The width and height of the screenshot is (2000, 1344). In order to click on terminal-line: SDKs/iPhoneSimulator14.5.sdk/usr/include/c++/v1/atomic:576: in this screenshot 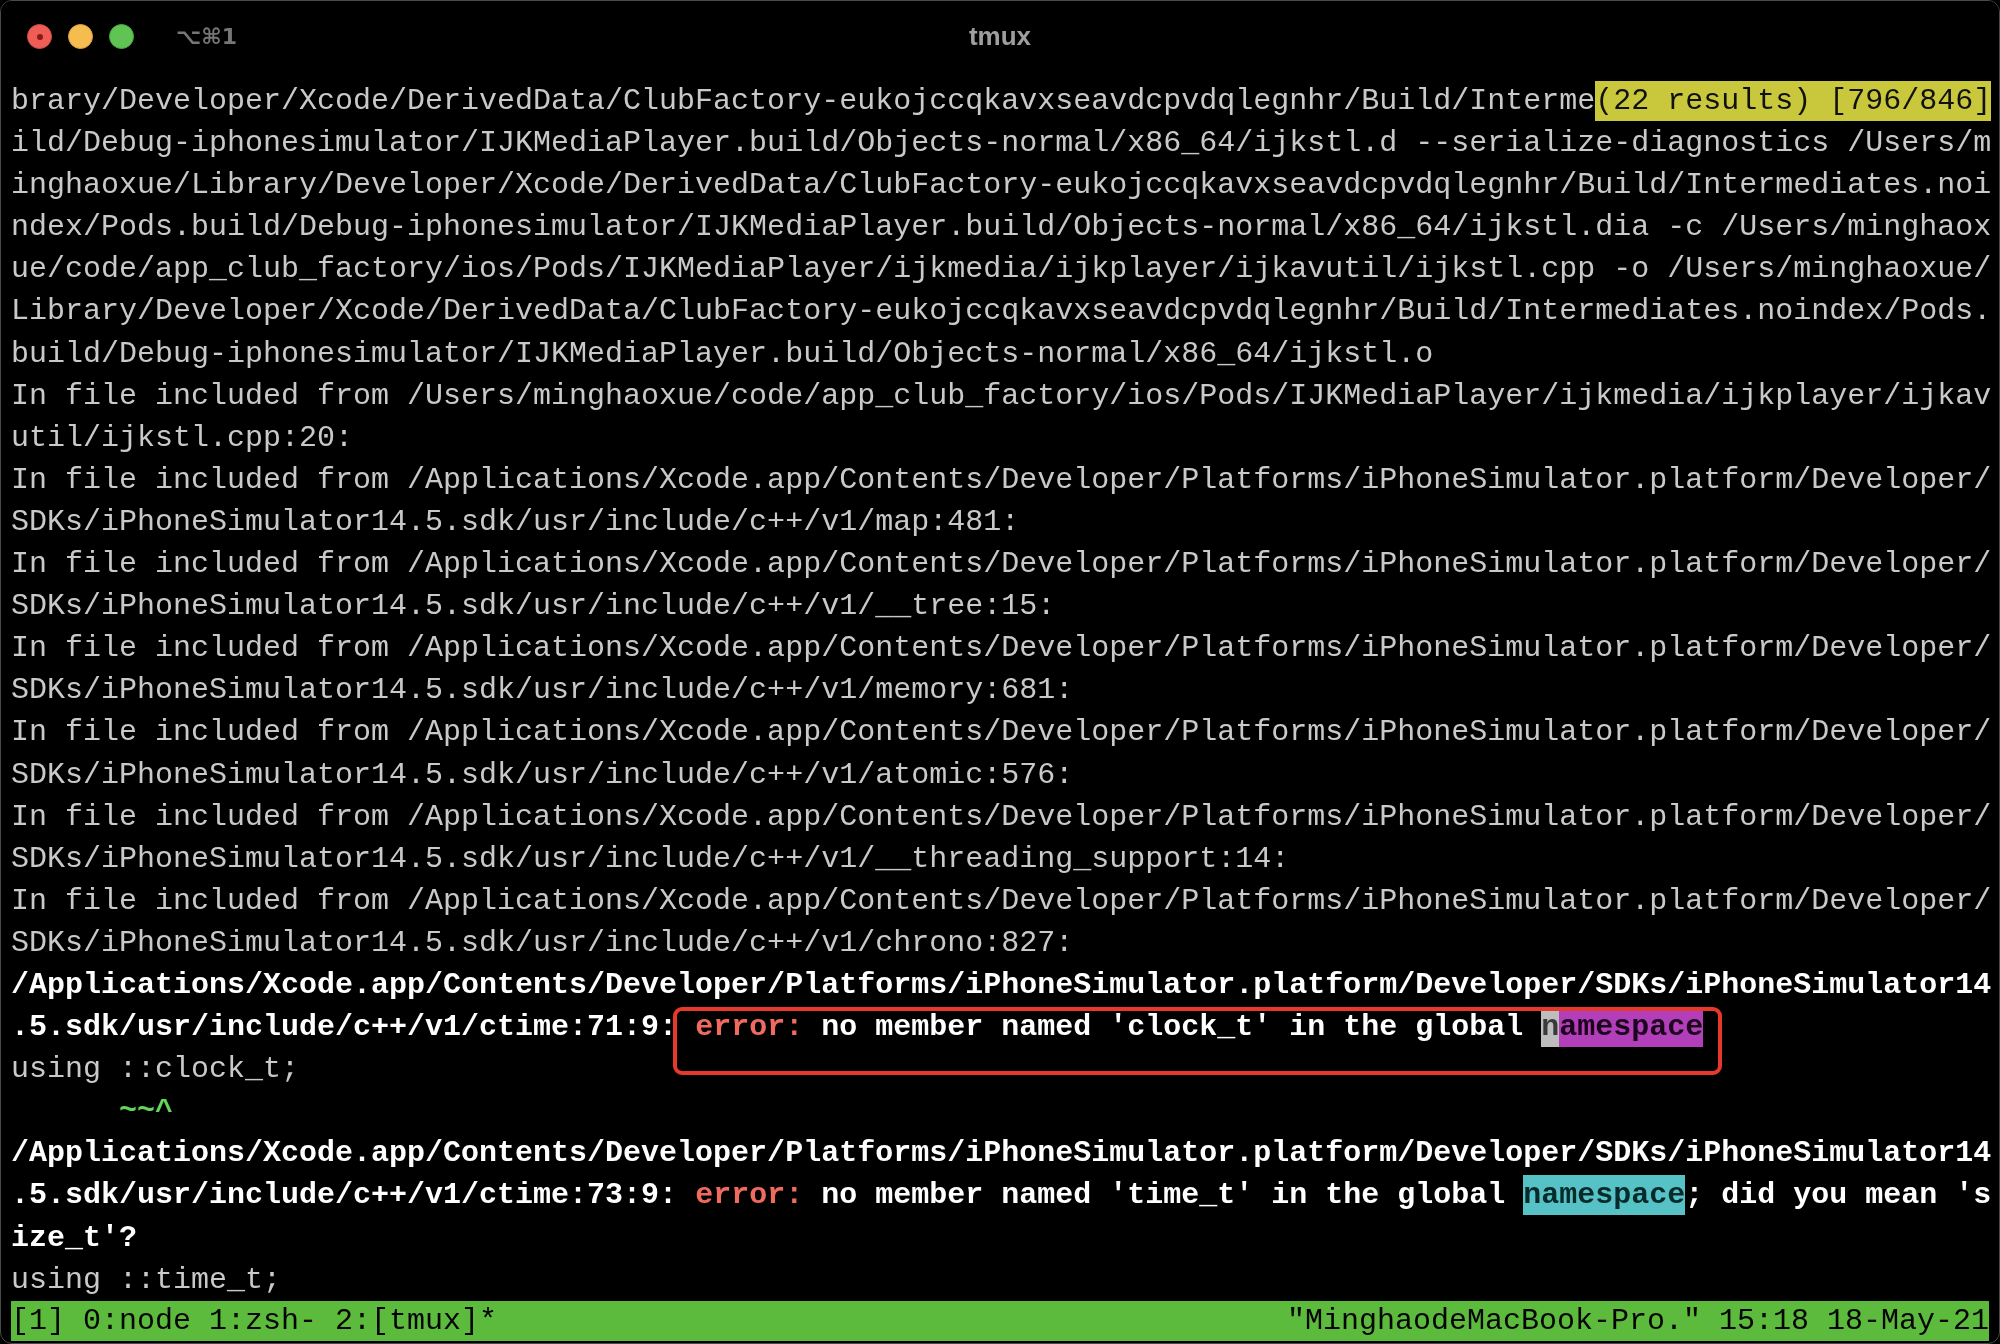, I will do `click(542, 774)`.